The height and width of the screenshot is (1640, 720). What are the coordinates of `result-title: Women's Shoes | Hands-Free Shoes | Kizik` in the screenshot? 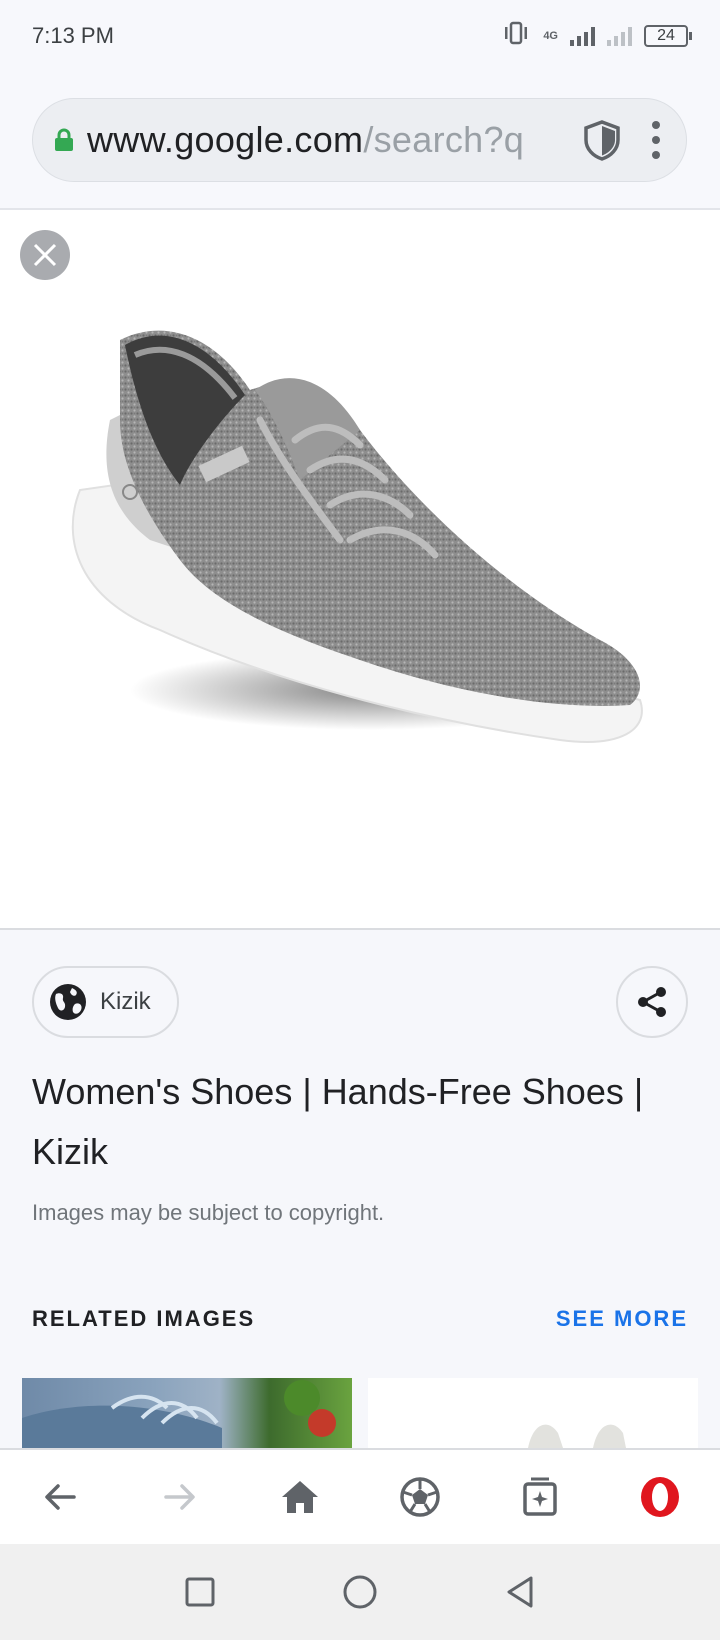 It's located at (352, 1122).